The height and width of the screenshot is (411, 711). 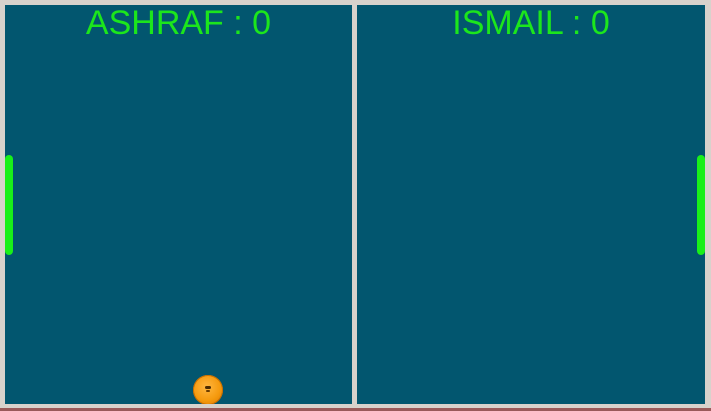 I want to click on left-paddle, so click(x=9, y=205).